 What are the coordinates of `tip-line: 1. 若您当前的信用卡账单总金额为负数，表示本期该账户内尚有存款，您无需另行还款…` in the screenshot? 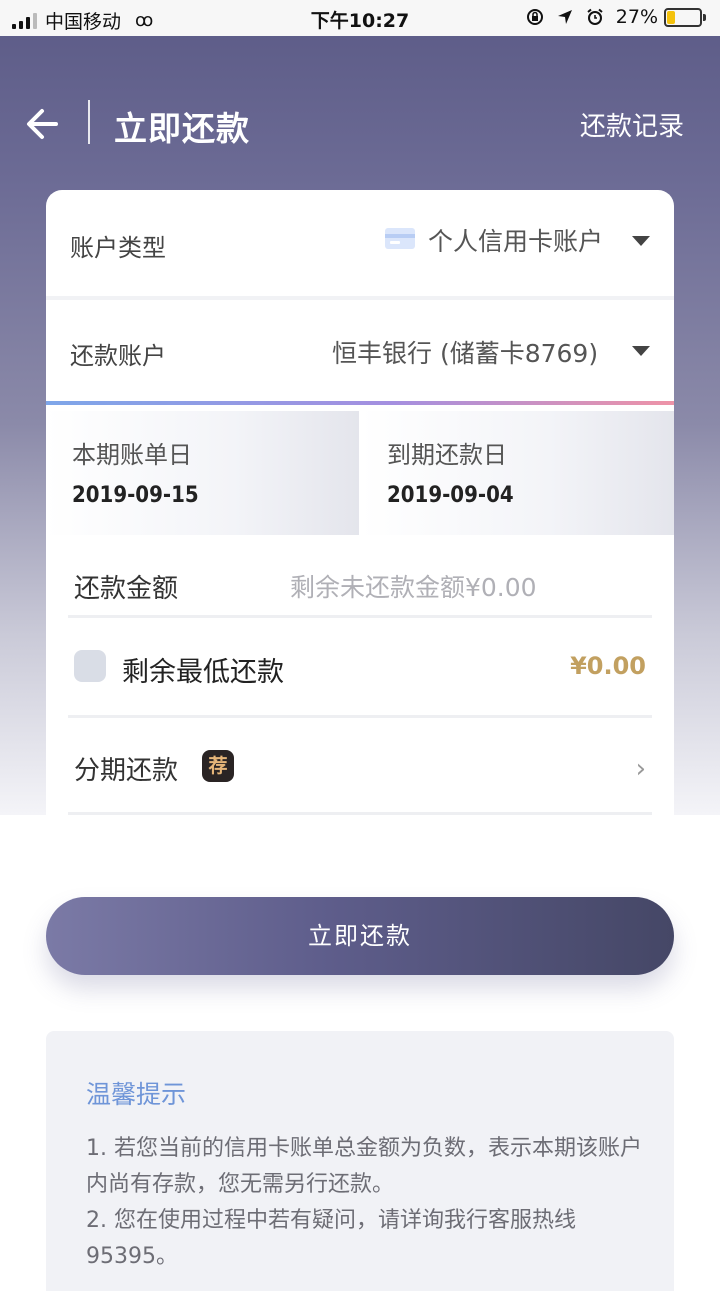 It's located at (364, 1166).